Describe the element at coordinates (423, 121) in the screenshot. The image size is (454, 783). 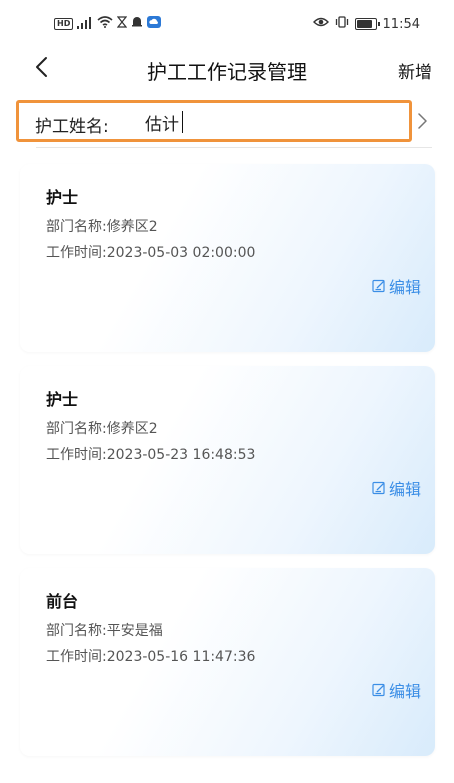
I see `chevron-right-icon` at that location.